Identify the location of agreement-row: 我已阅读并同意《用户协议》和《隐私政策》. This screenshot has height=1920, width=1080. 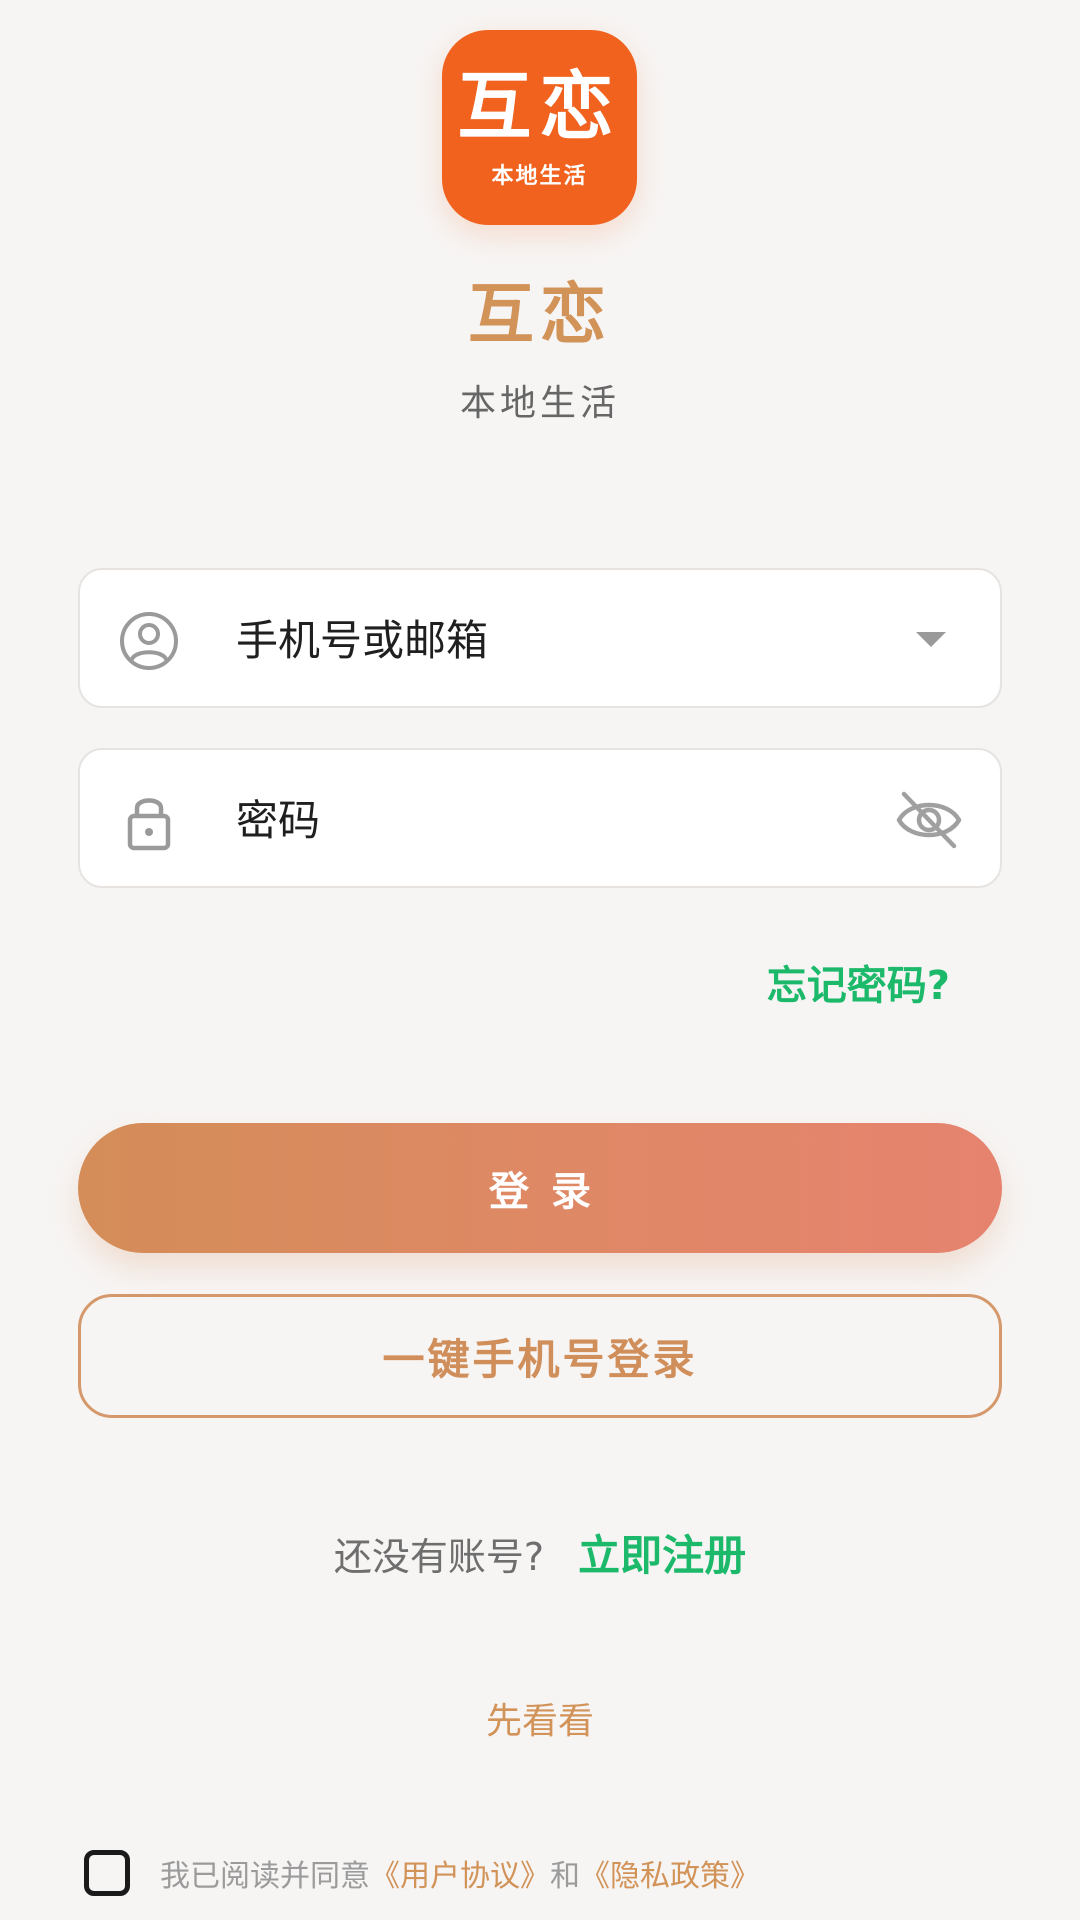
(422, 1873).